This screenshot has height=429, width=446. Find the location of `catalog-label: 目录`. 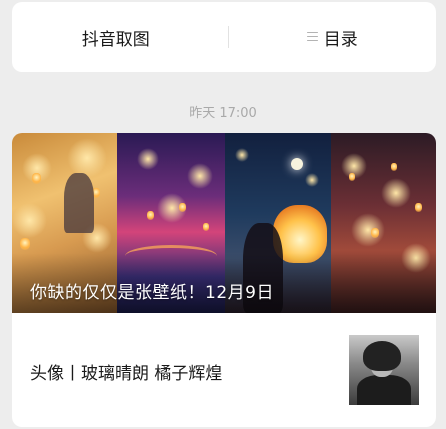

catalog-label: 目录 is located at coordinates (340, 39).